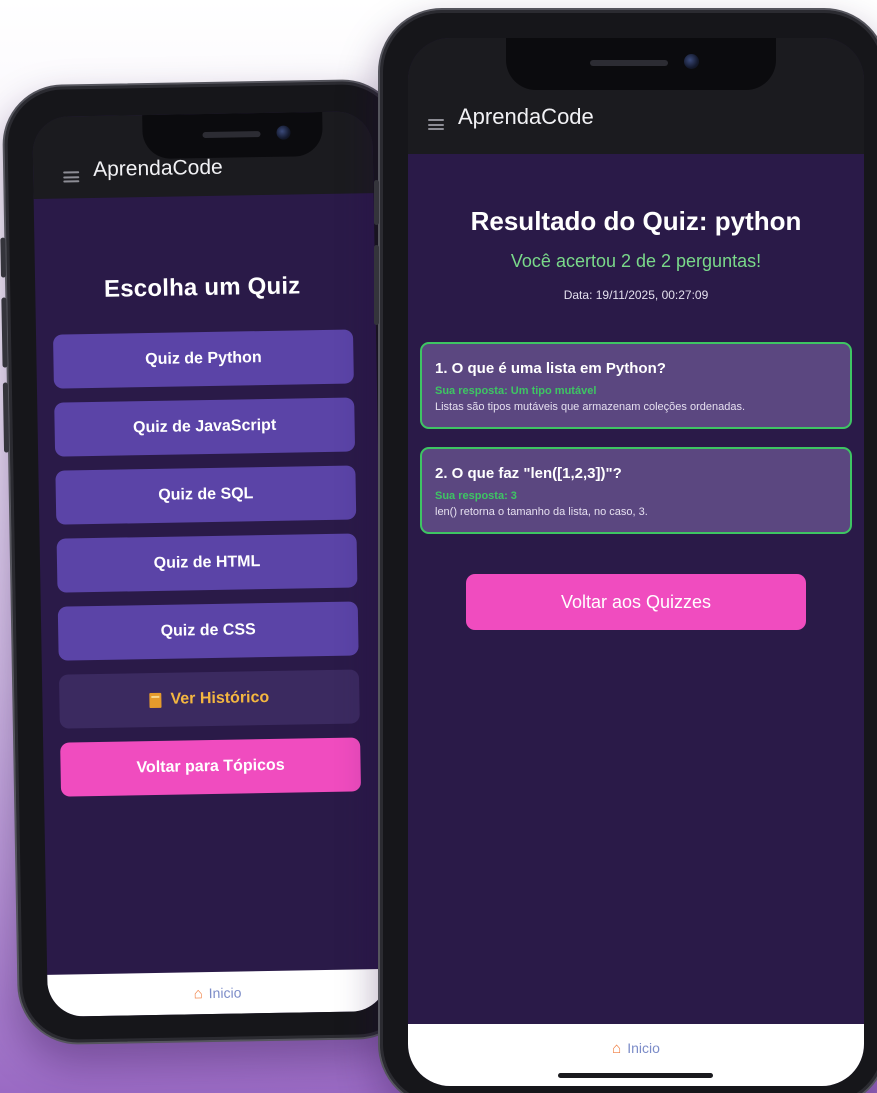  What do you see at coordinates (155, 700) in the screenshot?
I see `book-icon` at bounding box center [155, 700].